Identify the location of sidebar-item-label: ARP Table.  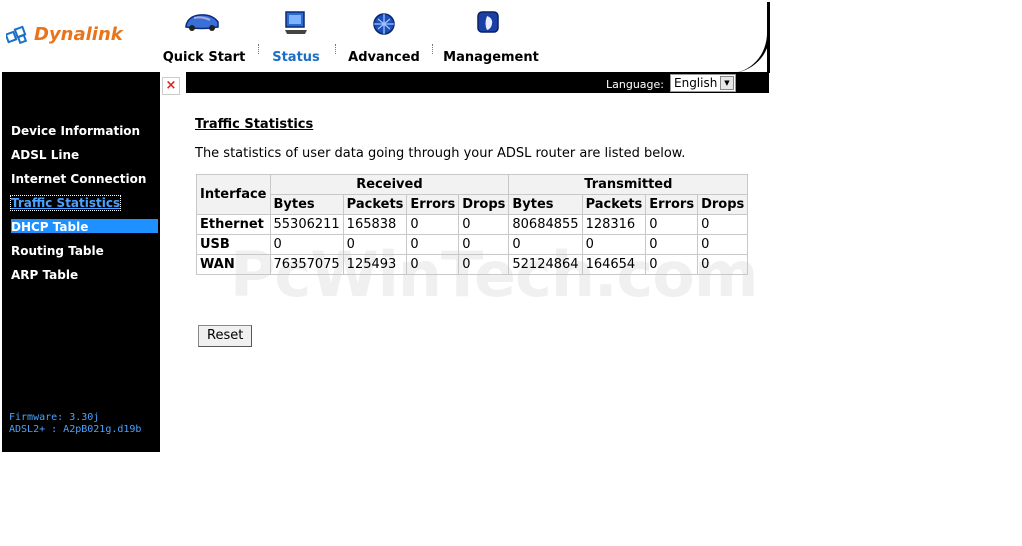
(45, 275).